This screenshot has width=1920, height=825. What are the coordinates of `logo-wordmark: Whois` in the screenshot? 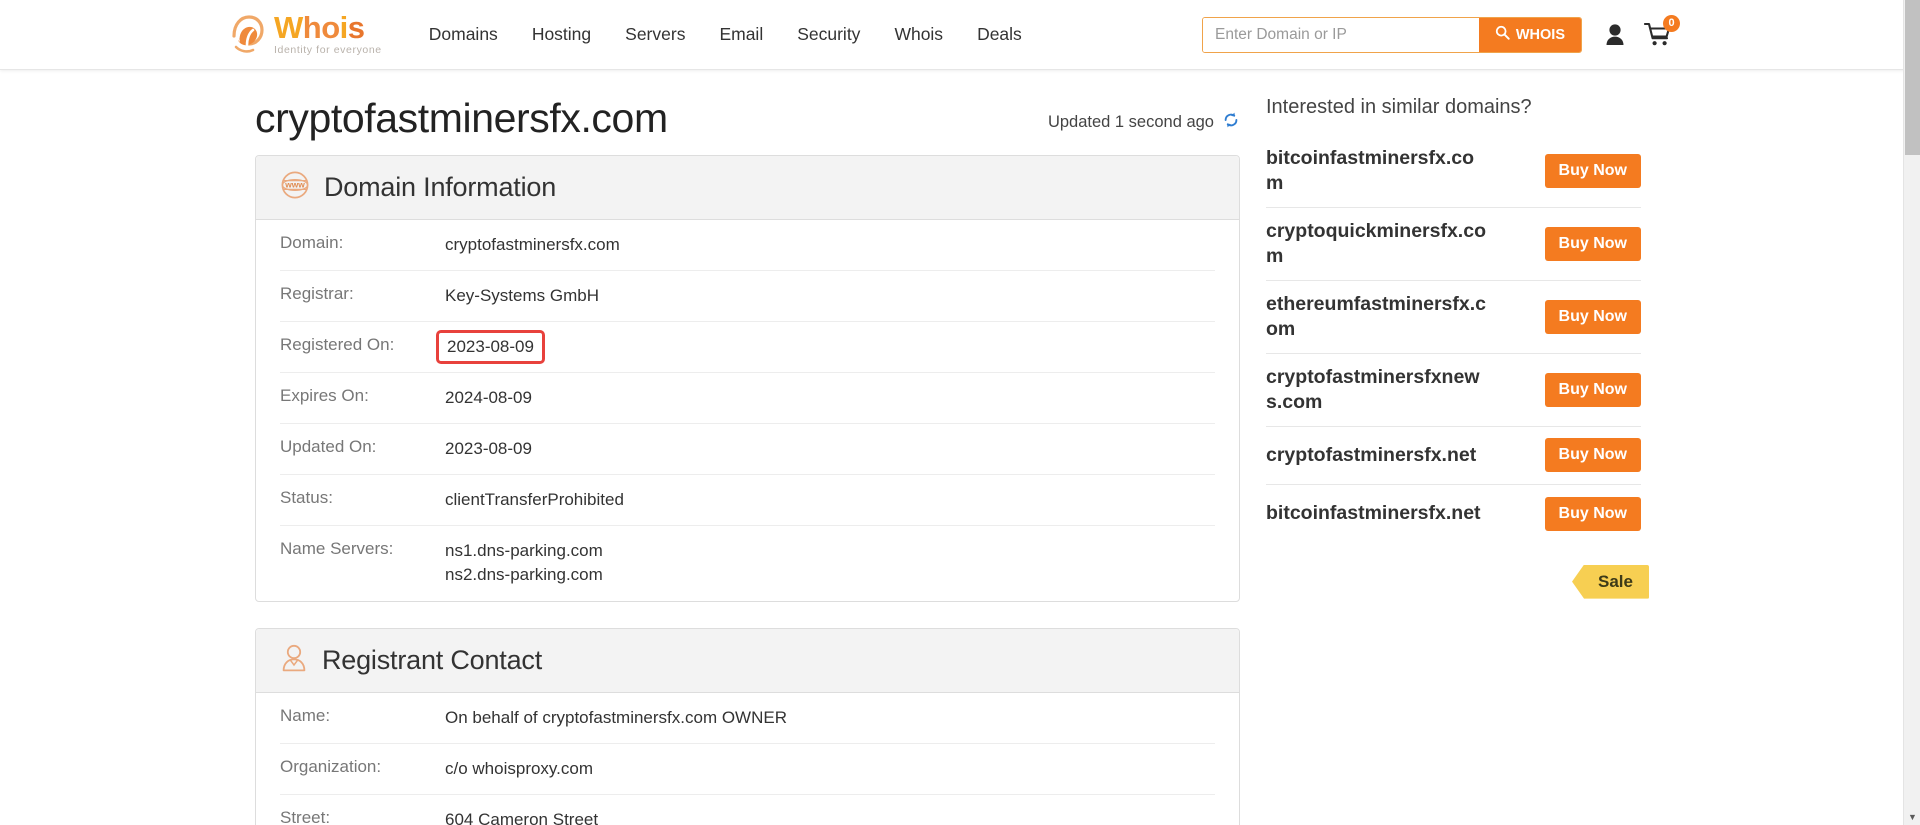 It's located at (319, 28).